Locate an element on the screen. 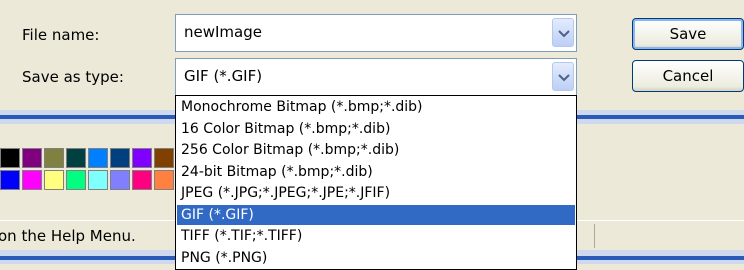 This screenshot has width=744, height=270. file-name-value: newImage is located at coordinates (223, 32).